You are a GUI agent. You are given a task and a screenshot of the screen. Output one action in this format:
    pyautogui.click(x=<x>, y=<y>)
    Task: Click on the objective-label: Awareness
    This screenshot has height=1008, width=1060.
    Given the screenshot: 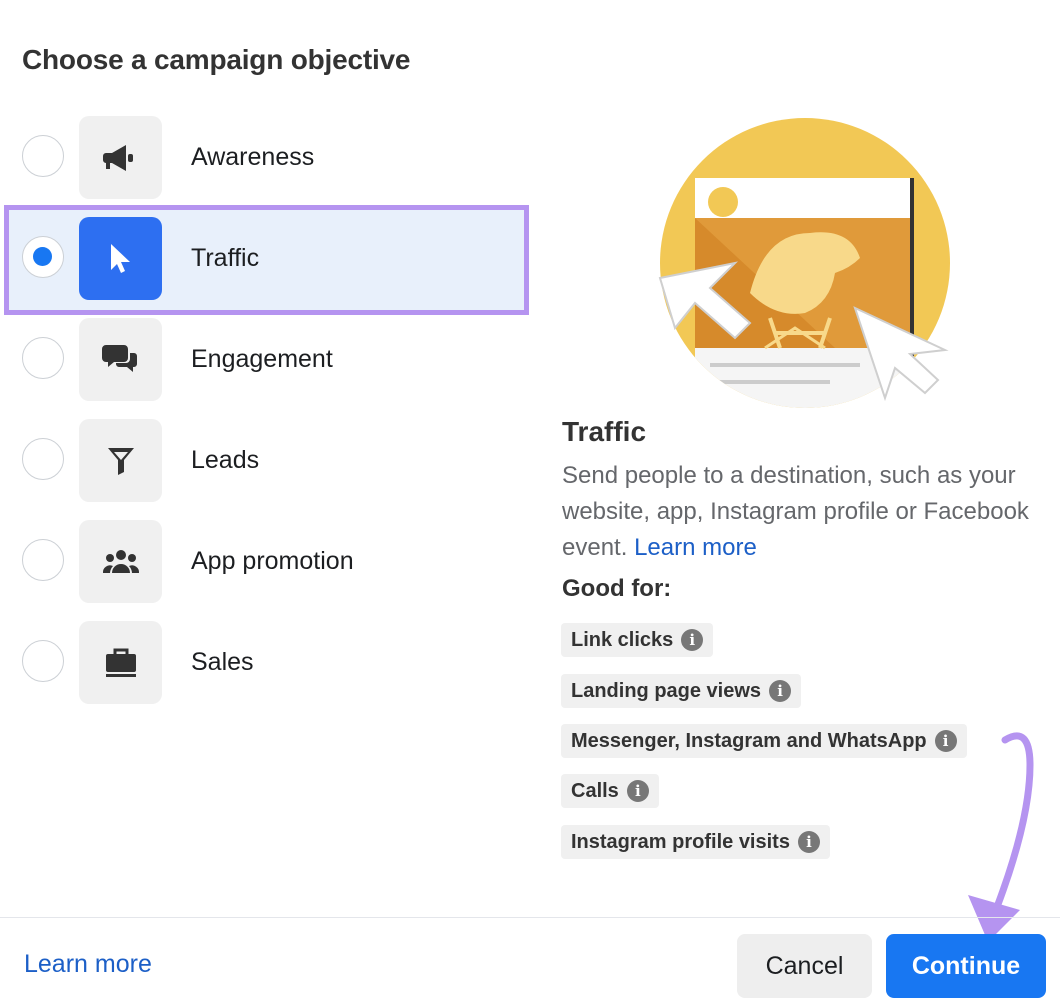 What is the action you would take?
    pyautogui.click(x=253, y=157)
    